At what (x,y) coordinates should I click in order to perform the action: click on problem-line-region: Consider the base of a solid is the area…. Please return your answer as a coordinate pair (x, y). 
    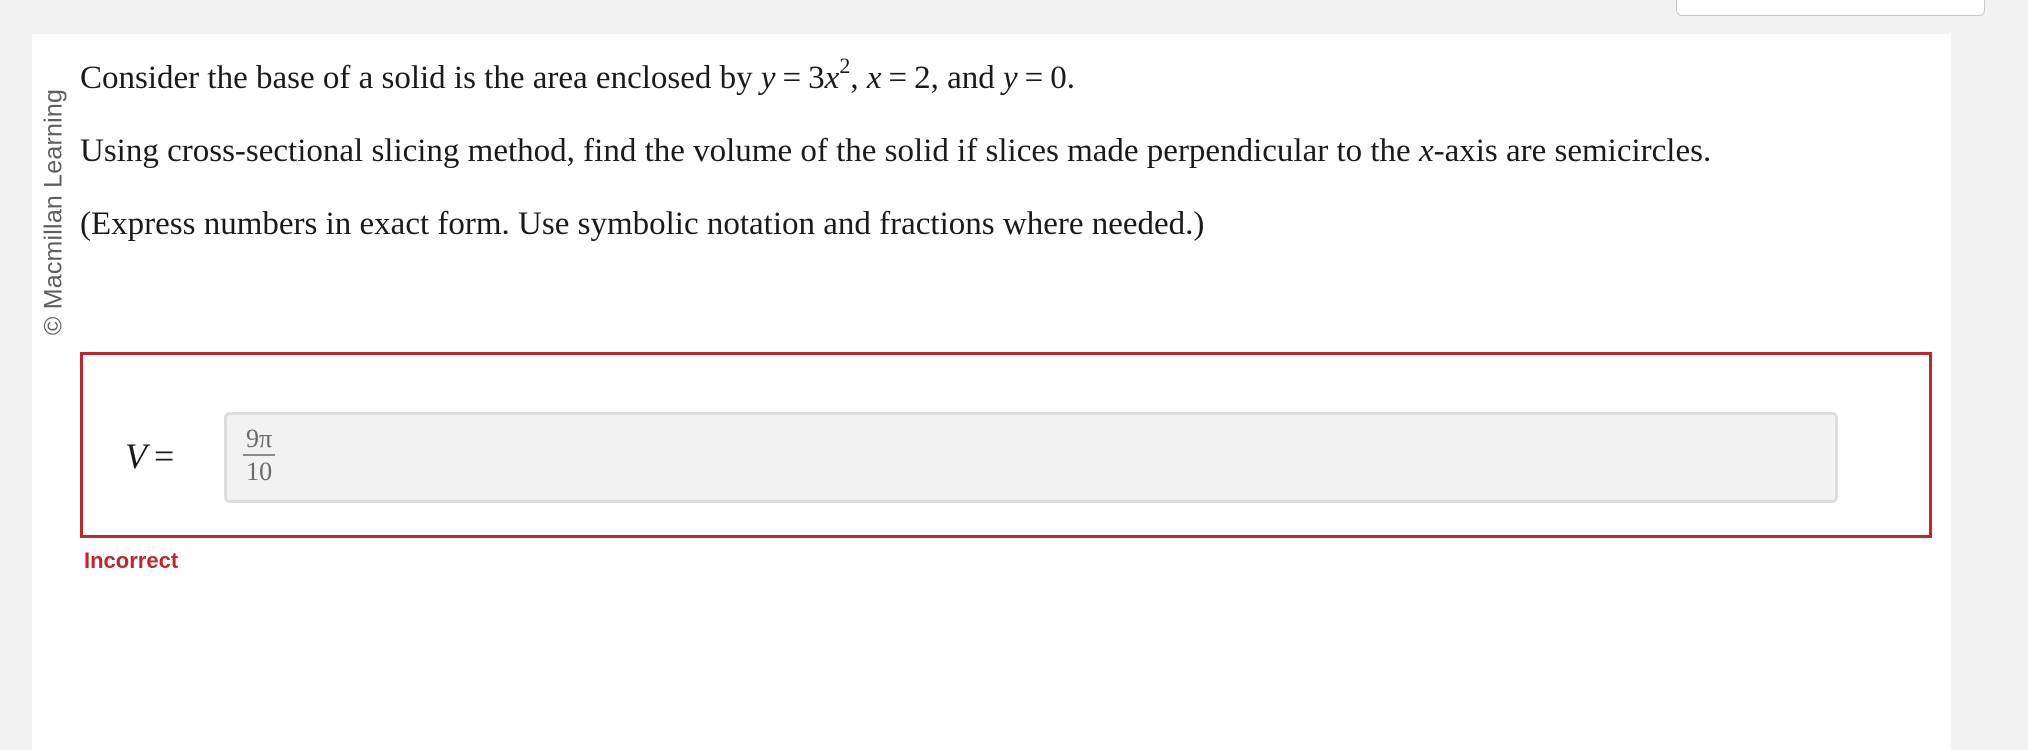
    Looking at the image, I should click on (895, 76).